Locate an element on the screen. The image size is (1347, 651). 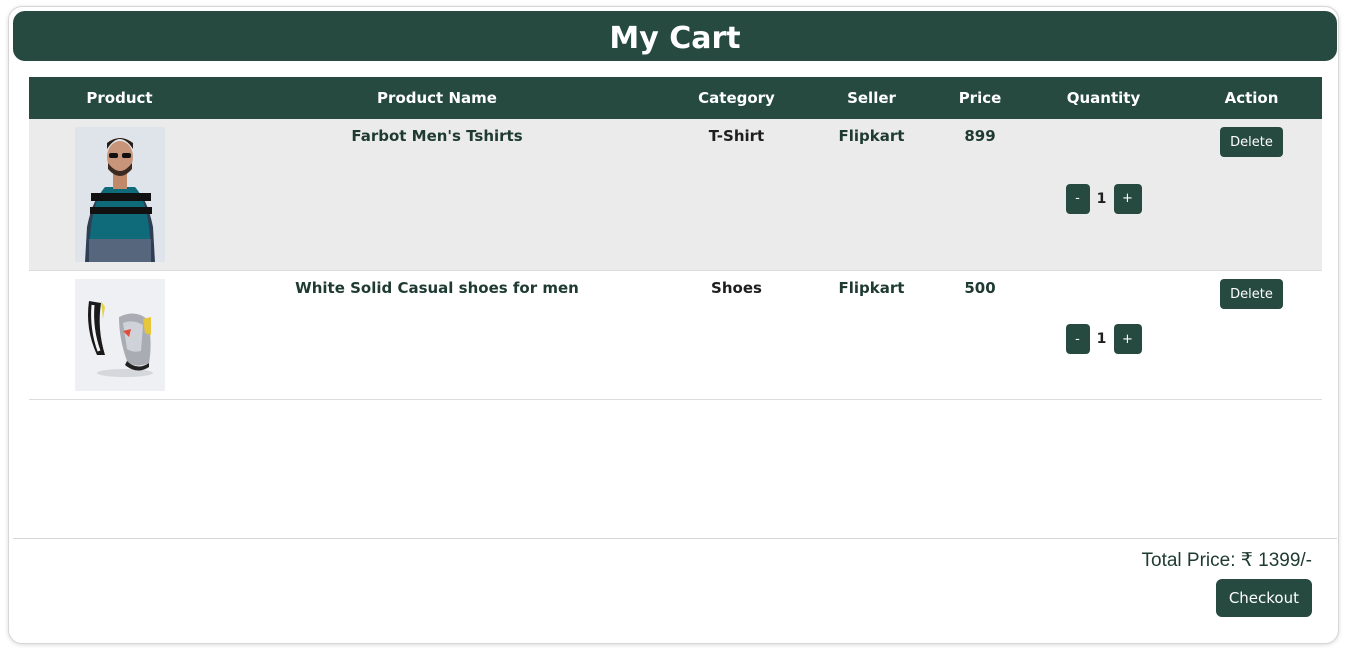
total-price: Total Price: ₹ 1399/- is located at coordinates (1227, 560).